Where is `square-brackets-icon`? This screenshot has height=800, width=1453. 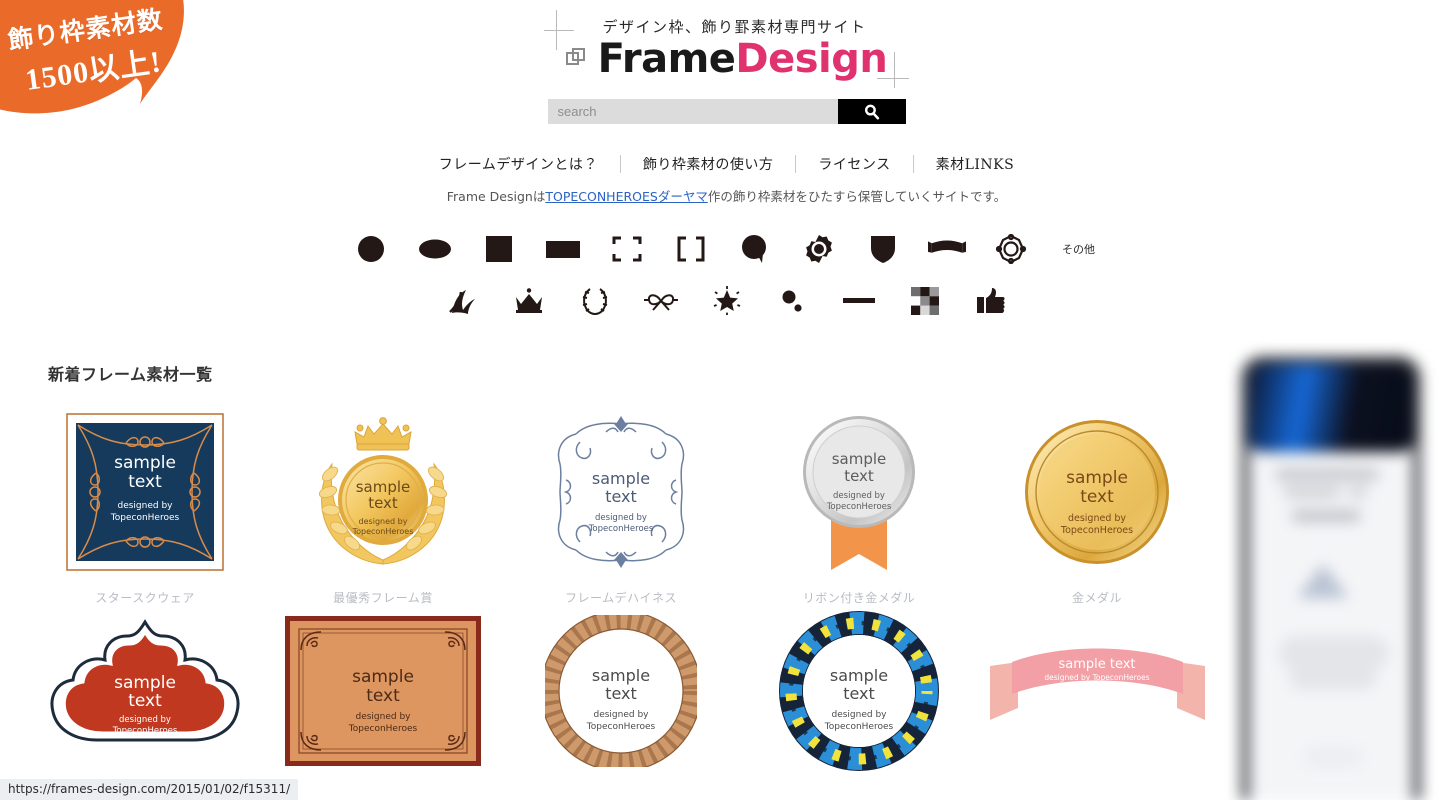 square-brackets-icon is located at coordinates (691, 249).